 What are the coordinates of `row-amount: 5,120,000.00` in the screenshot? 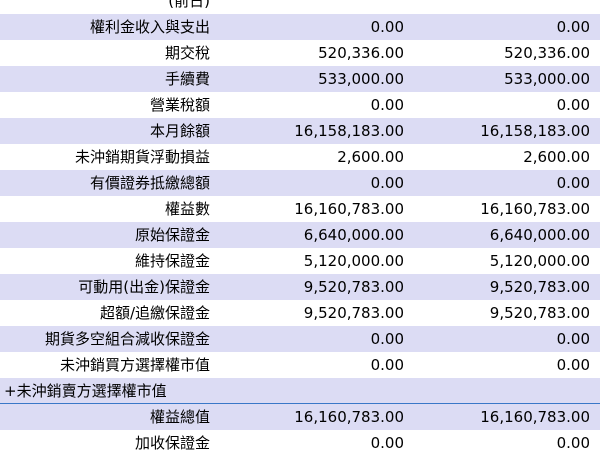 It's located at (353, 261).